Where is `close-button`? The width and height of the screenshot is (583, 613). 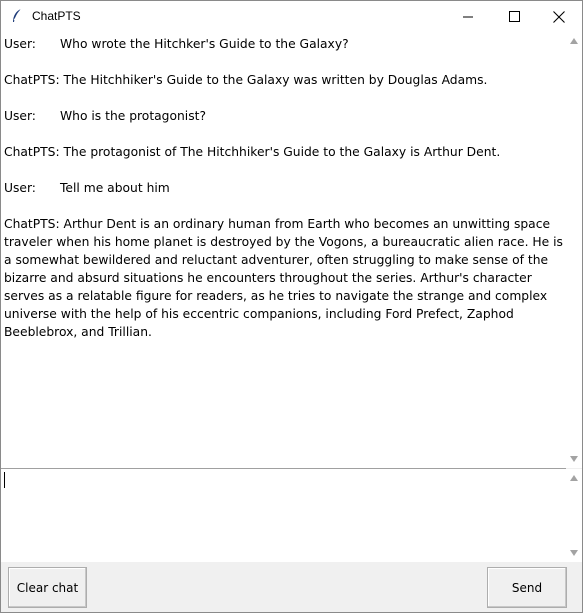
close-button is located at coordinates (559, 16).